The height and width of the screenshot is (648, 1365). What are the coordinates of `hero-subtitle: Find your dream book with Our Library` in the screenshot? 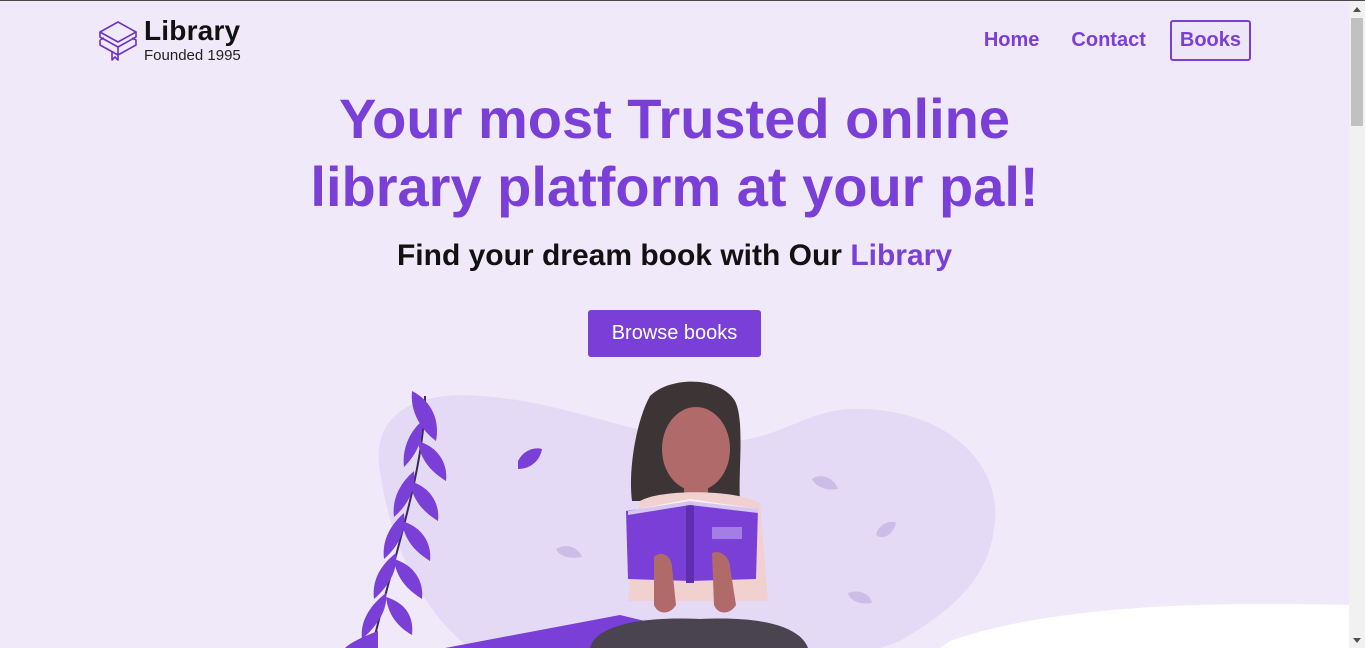 It's located at (674, 256).